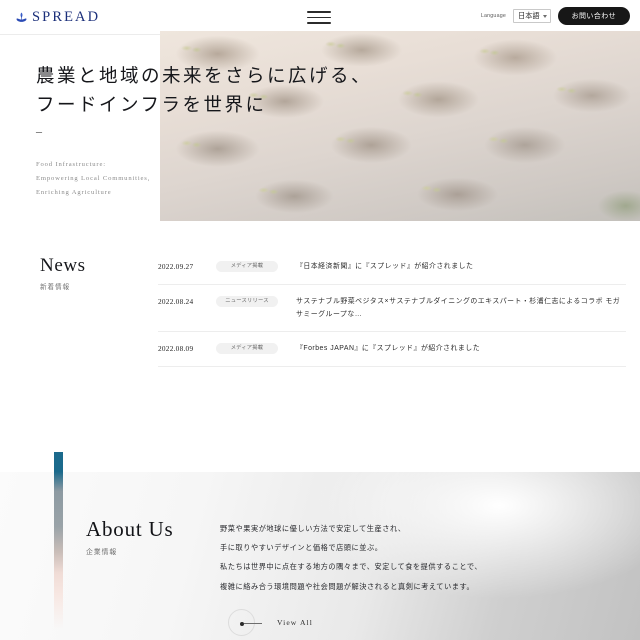 This screenshot has height=640, width=640. What do you see at coordinates (544, 16) in the screenshot?
I see `chevron-down-icon` at bounding box center [544, 16].